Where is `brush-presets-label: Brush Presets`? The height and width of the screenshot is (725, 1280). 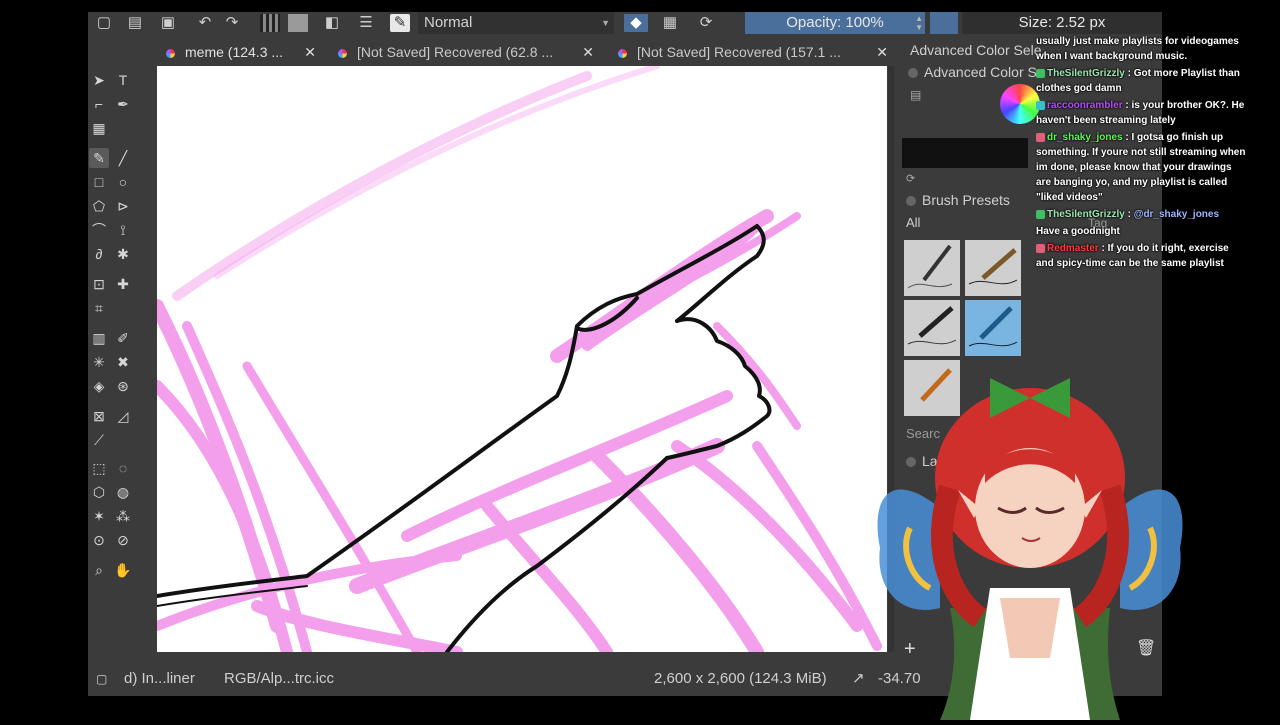 brush-presets-label: Brush Presets is located at coordinates (966, 200).